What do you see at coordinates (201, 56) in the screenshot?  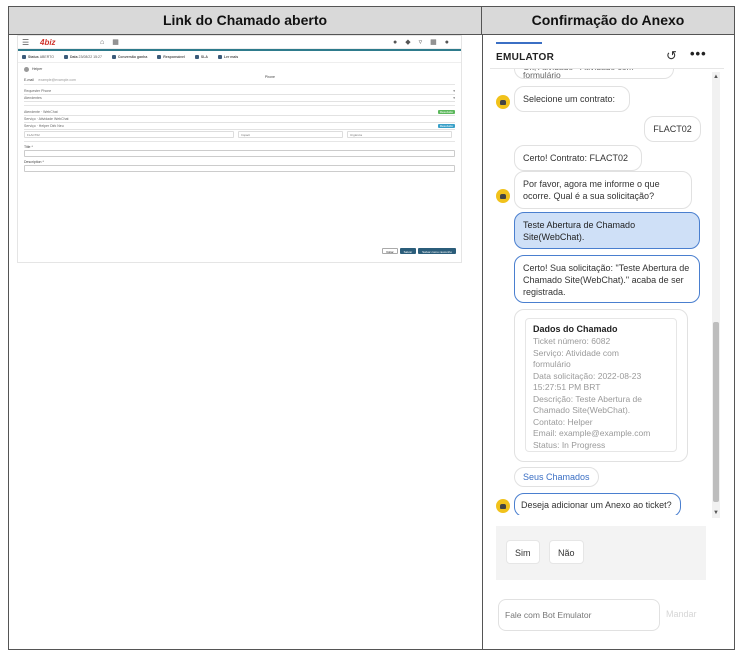 I see `mini-tab: SLA` at bounding box center [201, 56].